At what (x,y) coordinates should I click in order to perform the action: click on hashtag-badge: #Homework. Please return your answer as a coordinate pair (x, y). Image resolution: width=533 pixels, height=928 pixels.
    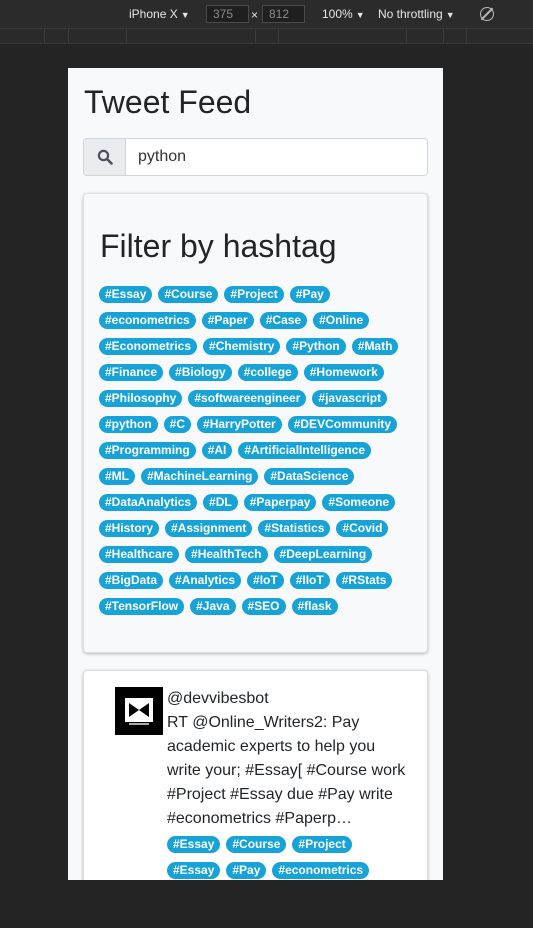
    Looking at the image, I should click on (343, 372).